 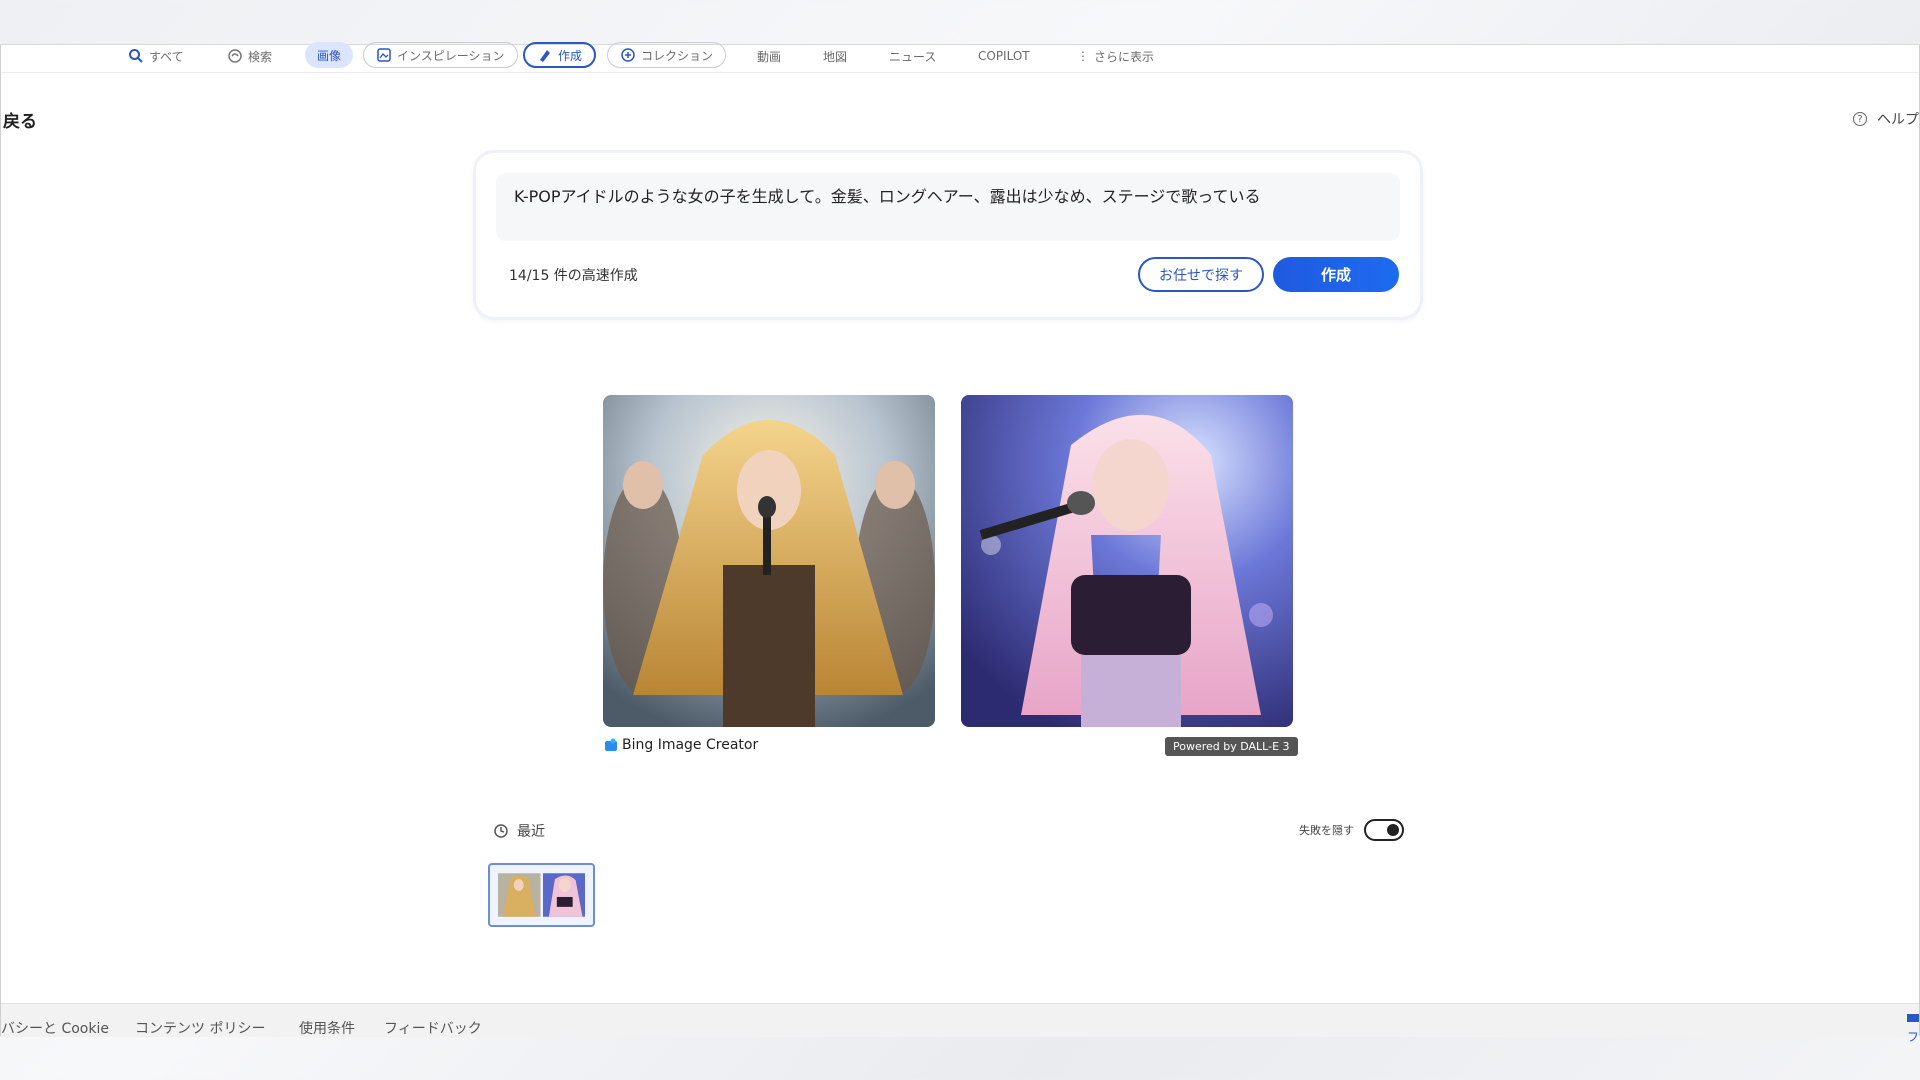 What do you see at coordinates (1336, 274) in the screenshot?
I see `create-button: 作成` at bounding box center [1336, 274].